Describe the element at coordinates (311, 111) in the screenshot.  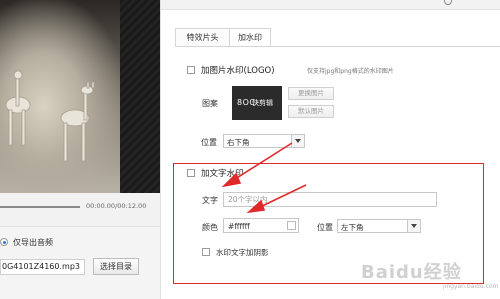
I see `default-image-button: 默认图片` at that location.